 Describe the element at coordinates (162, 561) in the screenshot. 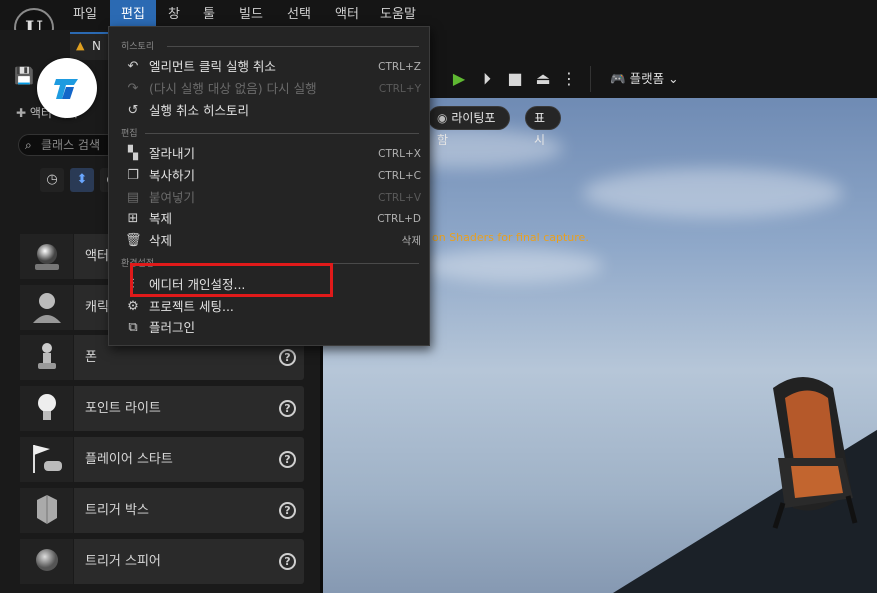

I see `list-item-trigger-sphere: 트리거 스피어 ?` at that location.